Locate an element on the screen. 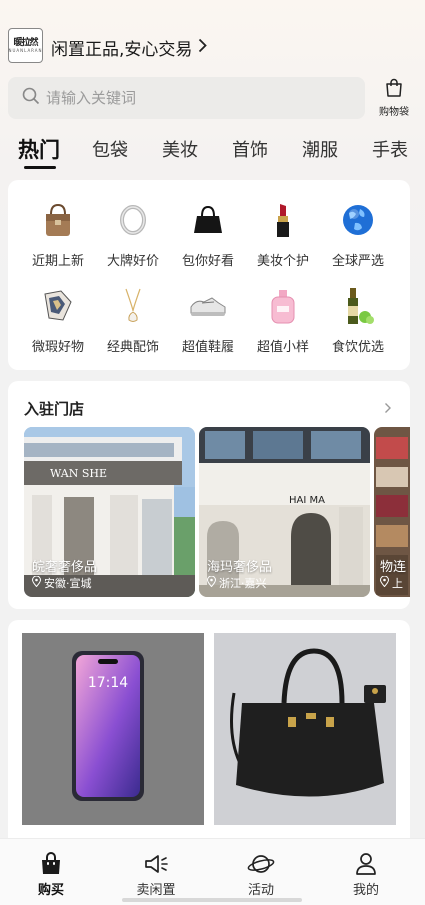  bracelet-icon is located at coordinates (133, 220).